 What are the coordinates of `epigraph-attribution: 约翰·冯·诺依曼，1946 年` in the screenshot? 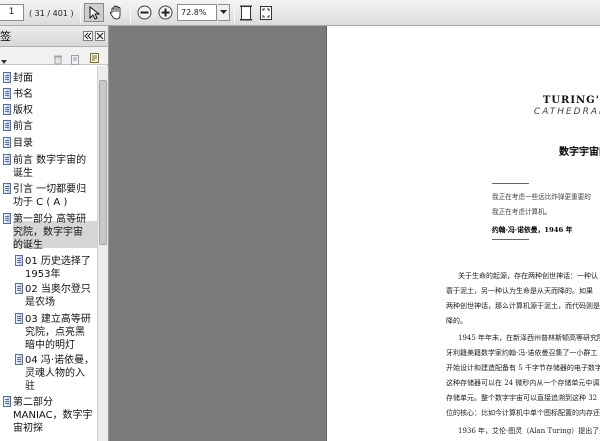 It's located at (532, 230).